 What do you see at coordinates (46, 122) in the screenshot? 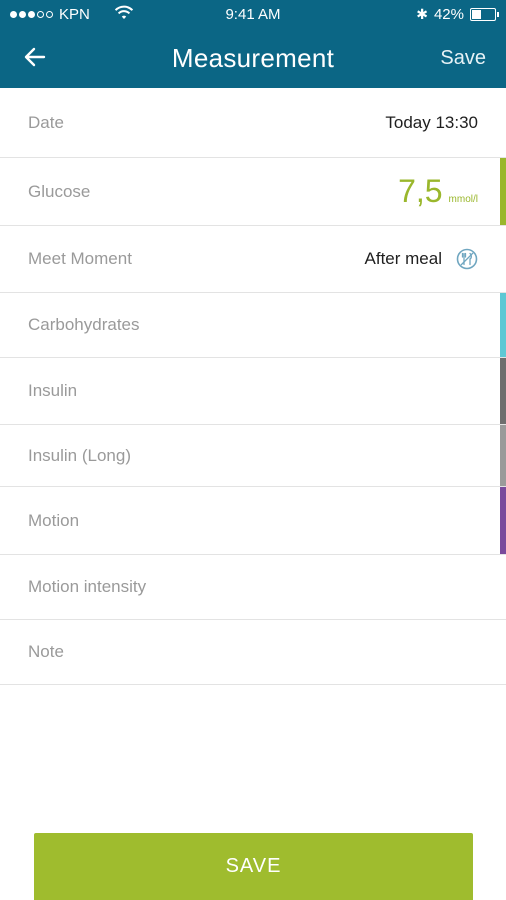
I see `date-label: Date` at bounding box center [46, 122].